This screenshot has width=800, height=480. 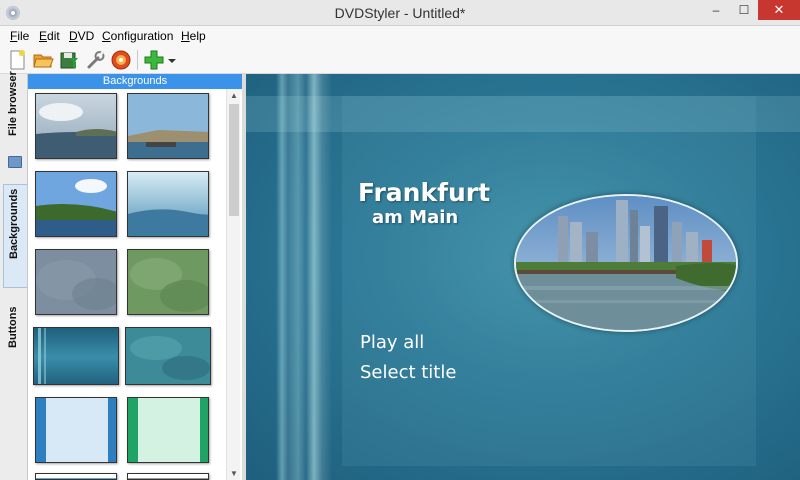 What do you see at coordinates (49, 36) in the screenshot?
I see `menu-edit: Edit` at bounding box center [49, 36].